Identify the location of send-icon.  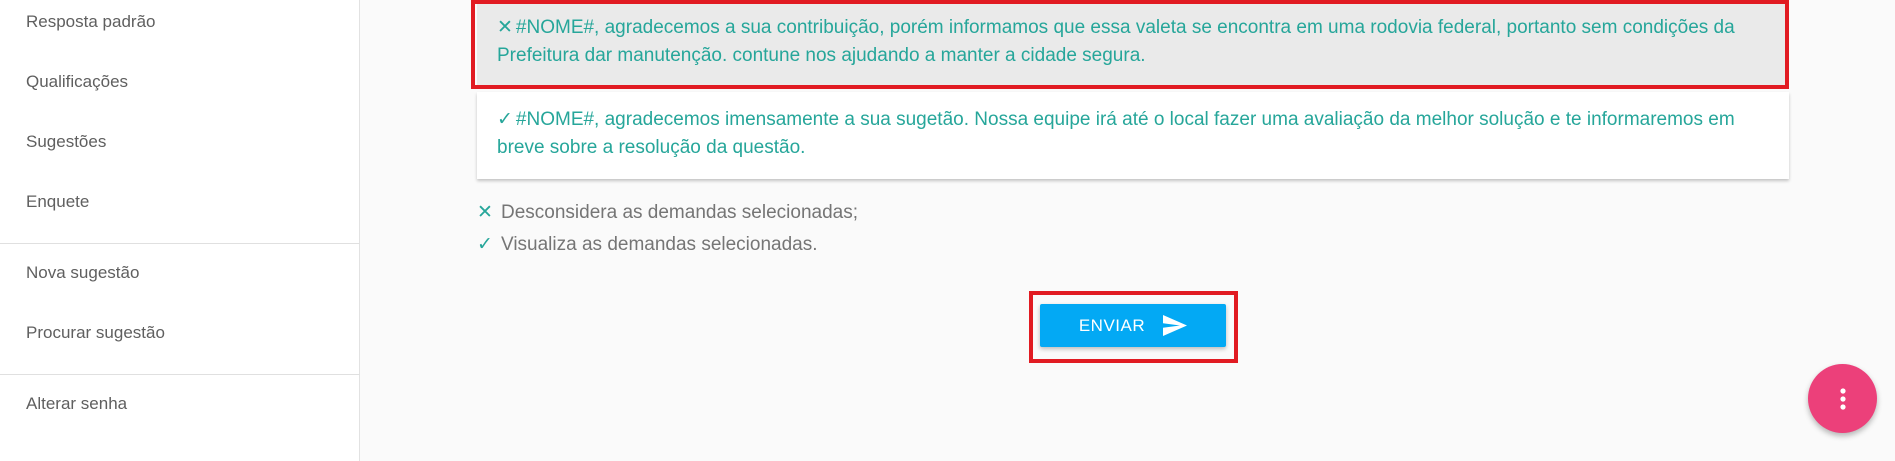
(1175, 325).